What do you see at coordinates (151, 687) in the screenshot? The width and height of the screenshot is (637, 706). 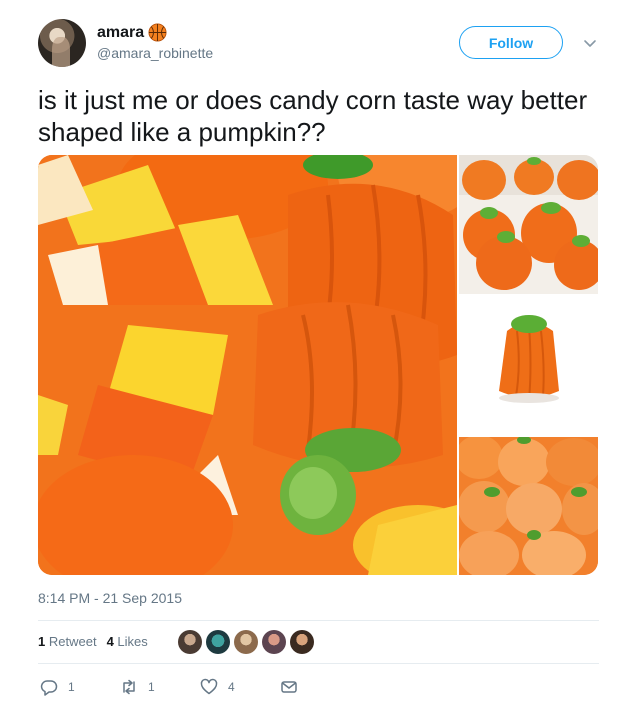 I see `retweet-count: 1` at bounding box center [151, 687].